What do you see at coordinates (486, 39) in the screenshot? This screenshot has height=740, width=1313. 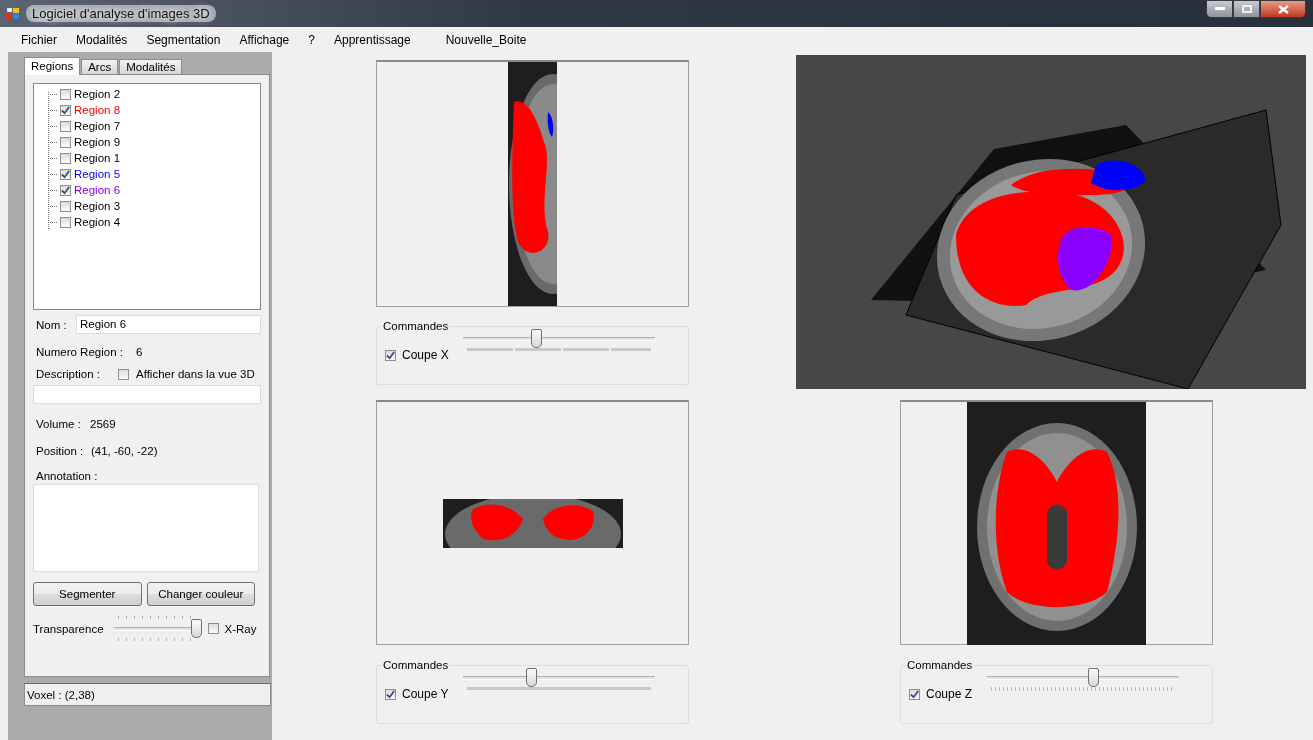 I see `menu-item: Nouvelle_Boite` at bounding box center [486, 39].